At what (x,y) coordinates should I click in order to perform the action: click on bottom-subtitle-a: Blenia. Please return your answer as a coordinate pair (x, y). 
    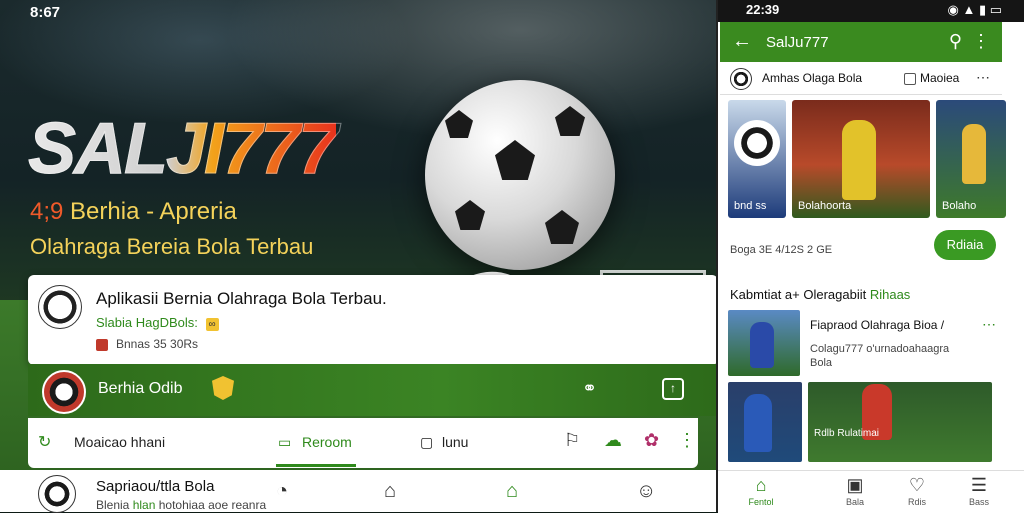
    Looking at the image, I should click on (113, 505).